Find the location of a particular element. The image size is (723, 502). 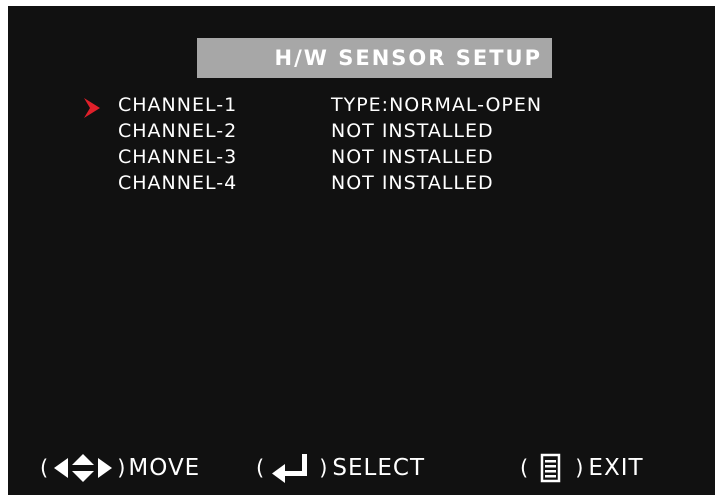

enter-icon is located at coordinates (290, 468).